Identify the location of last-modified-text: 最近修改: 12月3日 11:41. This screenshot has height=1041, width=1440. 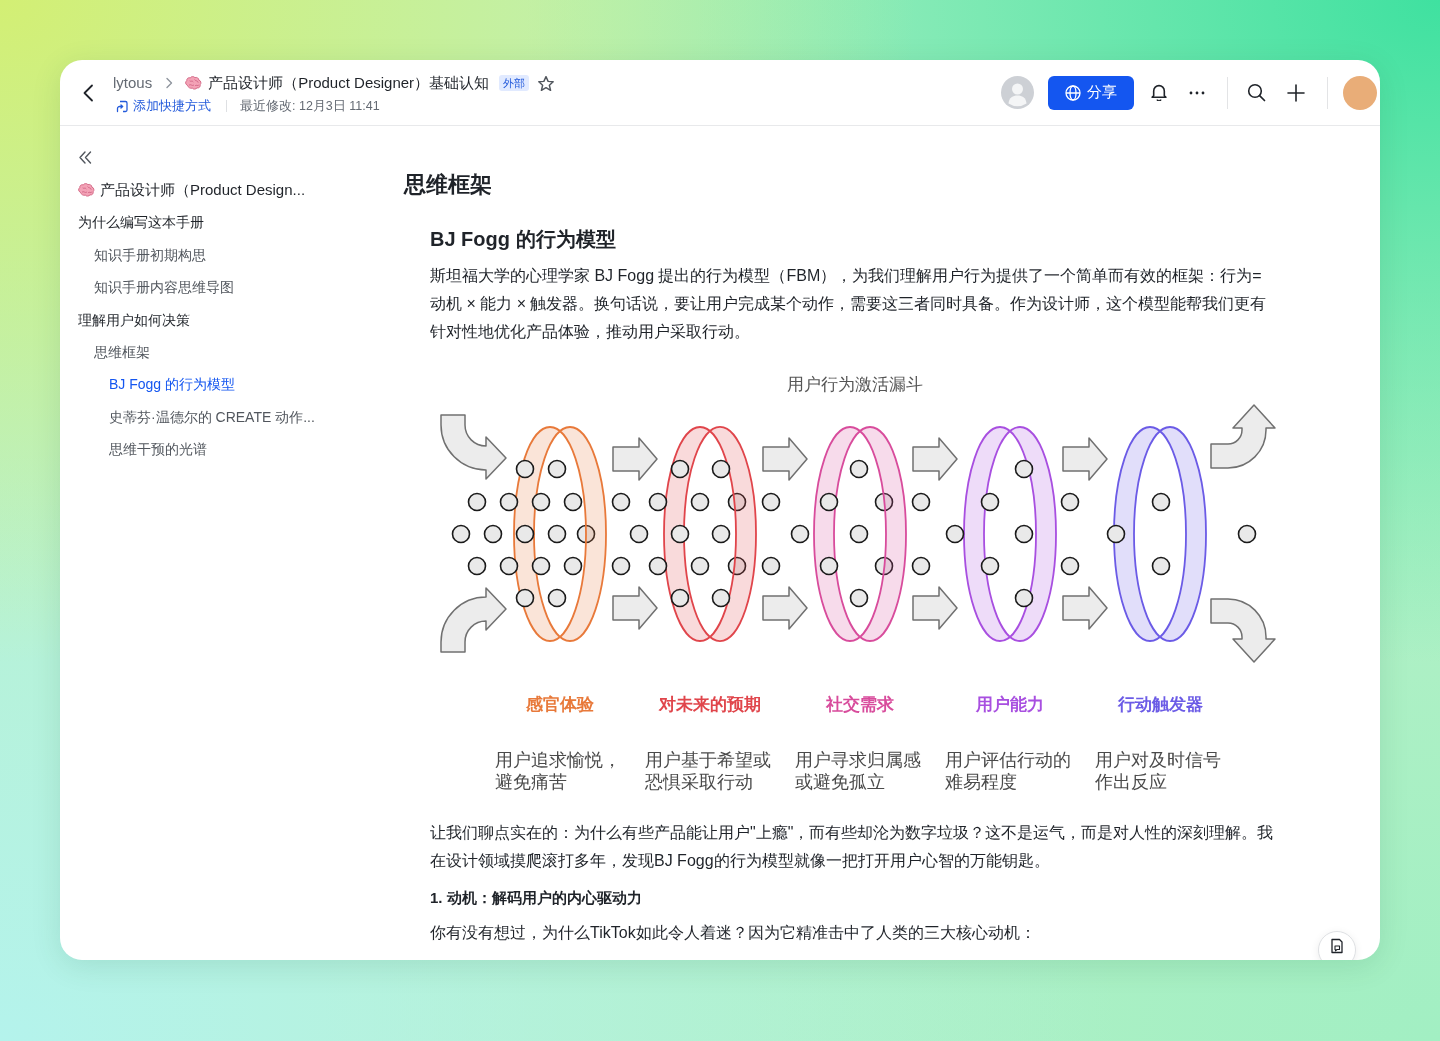
(310, 106).